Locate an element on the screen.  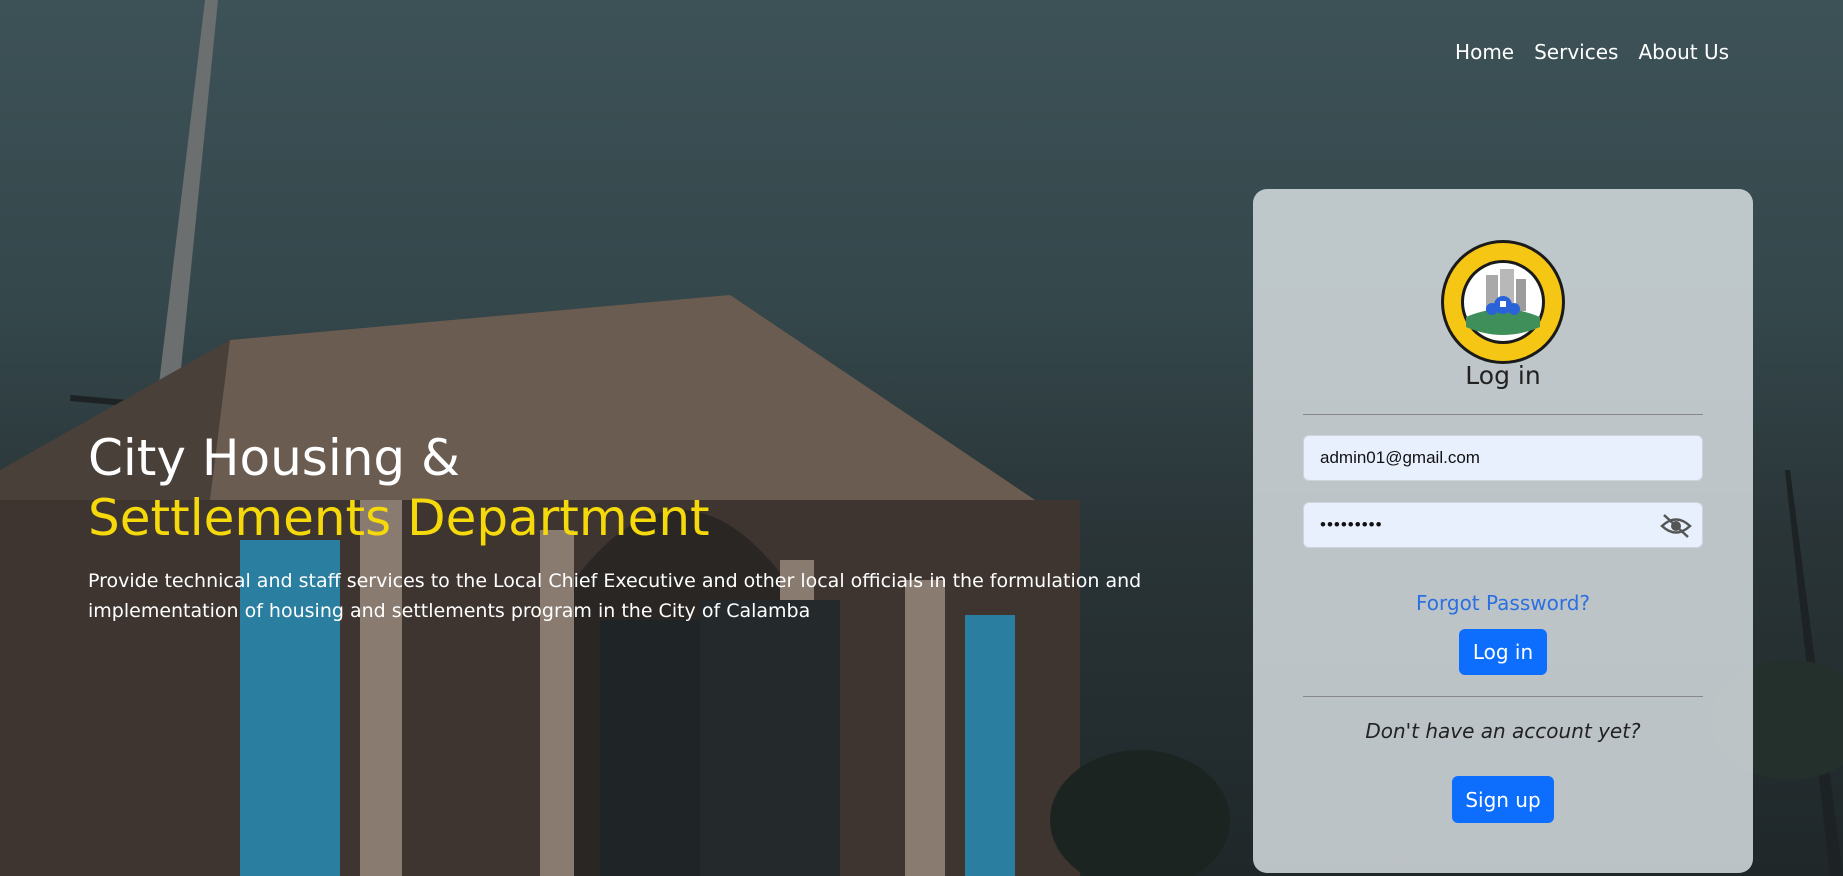
login-title: Log in is located at coordinates (1503, 375).